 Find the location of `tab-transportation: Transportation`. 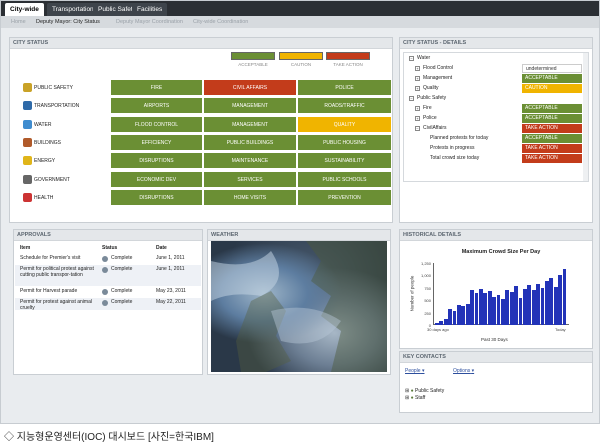

tab-transportation: Transportation is located at coordinates (73, 9).